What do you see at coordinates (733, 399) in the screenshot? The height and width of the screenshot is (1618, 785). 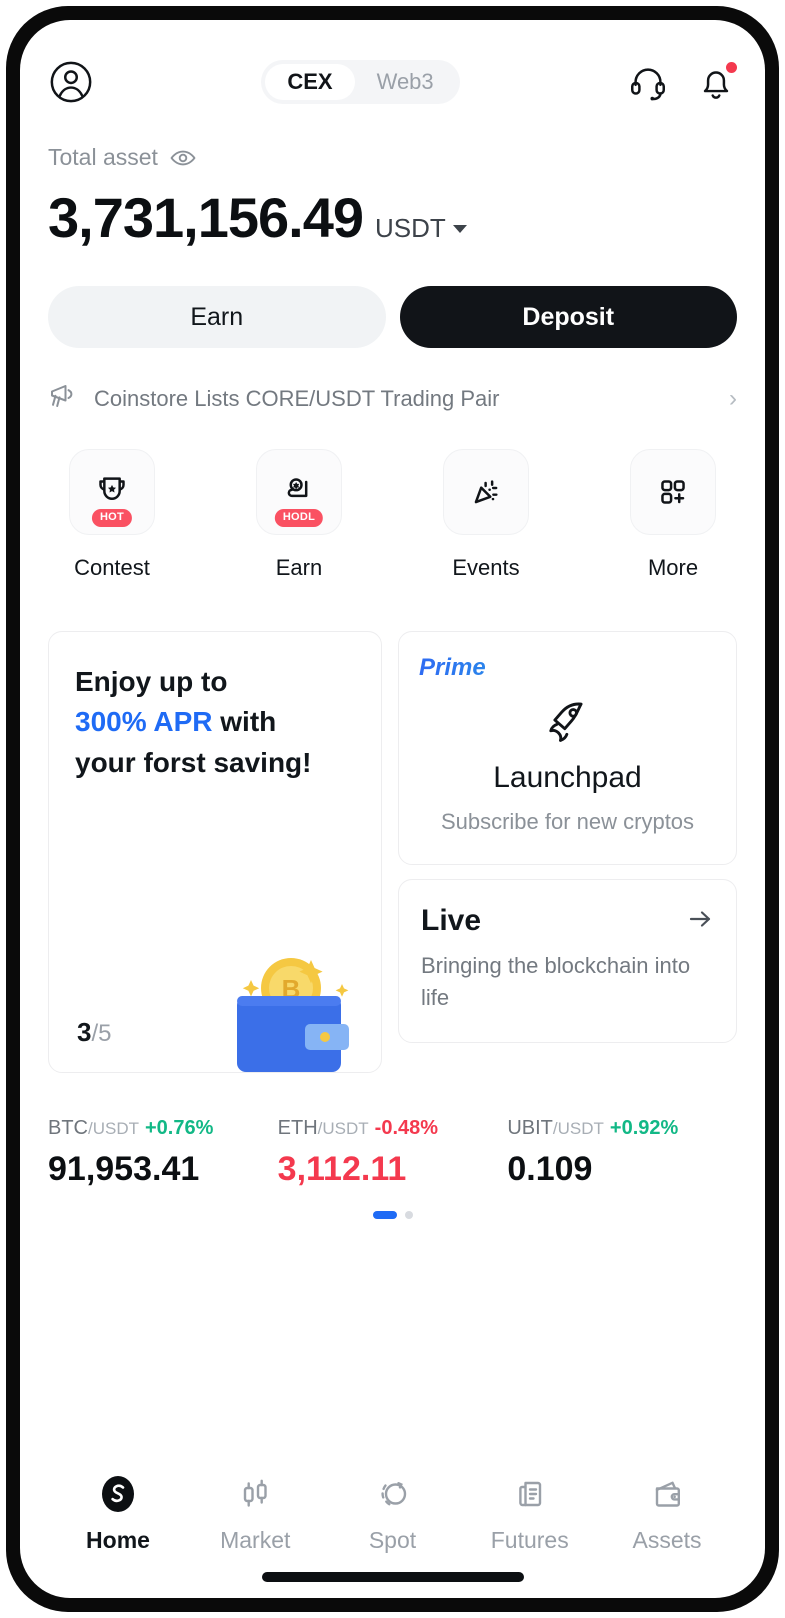 I see `chevron-right-icon: ›` at bounding box center [733, 399].